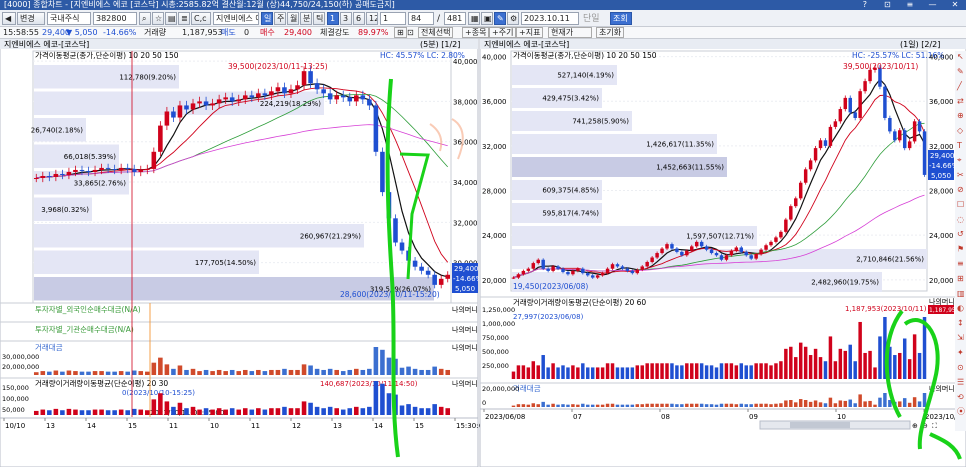 The height and width of the screenshot is (467, 966). I want to click on period-tick-button: 틱, so click(319, 18).